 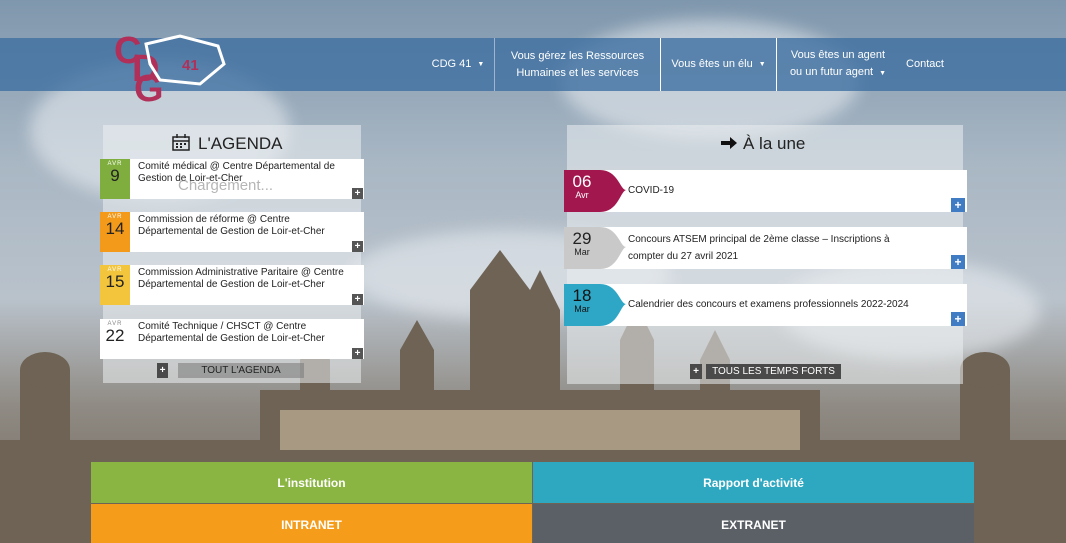 I want to click on agenda-title: L'AGENDA, so click(x=227, y=144).